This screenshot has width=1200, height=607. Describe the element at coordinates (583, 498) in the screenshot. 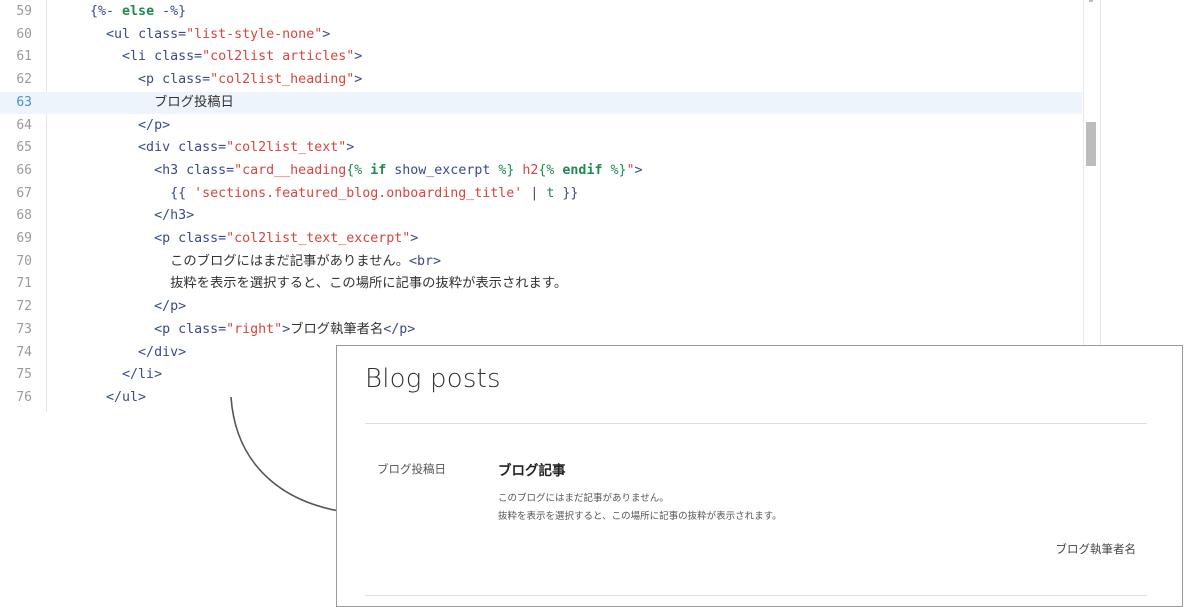

I see `preview-excerpt-line-1: このブログにはまだ記事がありません。` at that location.